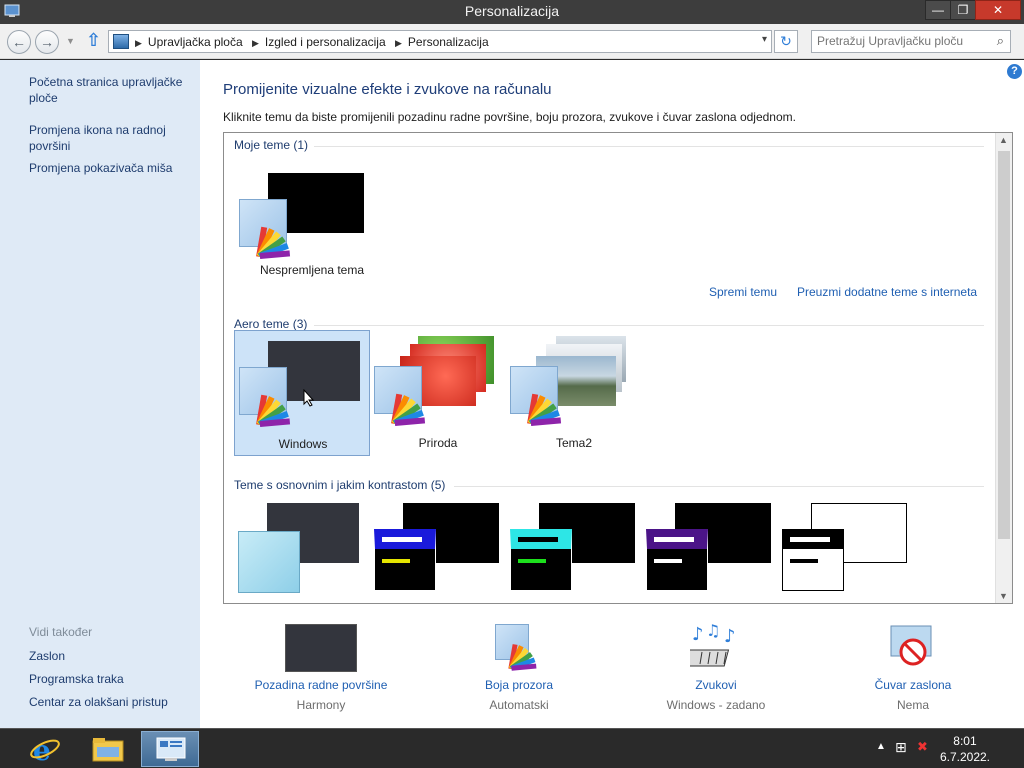  Describe the element at coordinates (912, 705) in the screenshot. I see `screensaver-value: Nema` at that location.